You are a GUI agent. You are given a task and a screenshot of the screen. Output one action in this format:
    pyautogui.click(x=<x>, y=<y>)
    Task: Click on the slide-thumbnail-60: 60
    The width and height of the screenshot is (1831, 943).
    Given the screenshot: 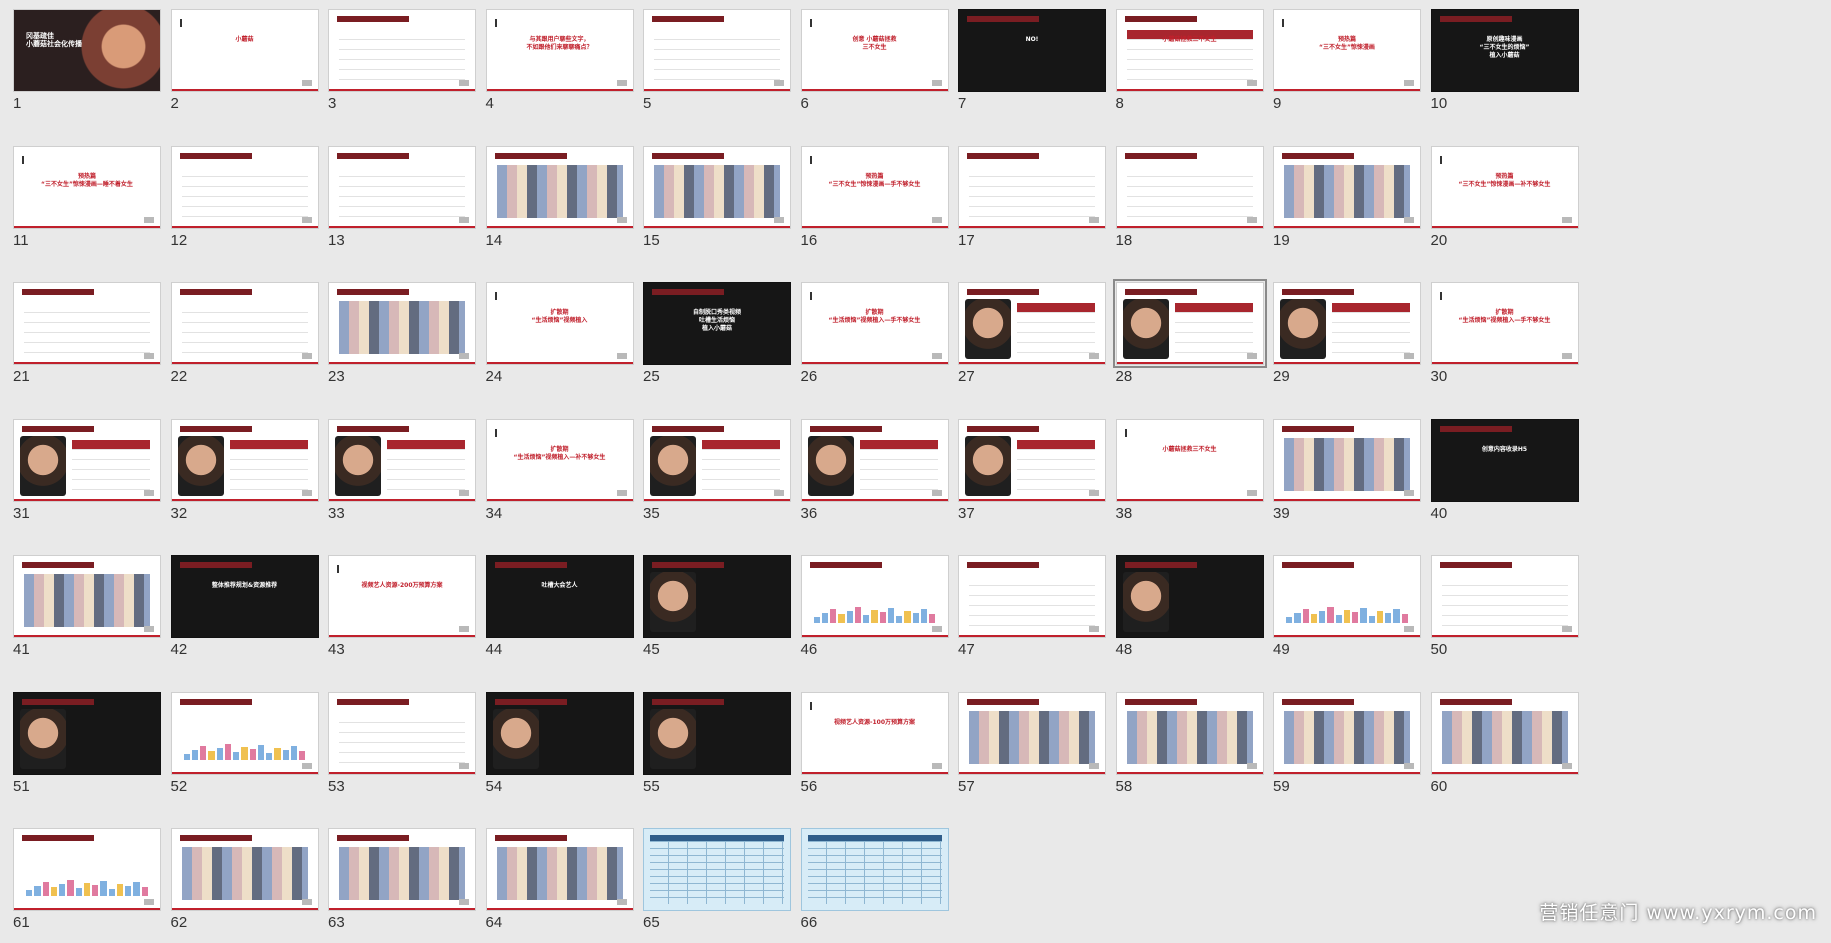 What is the action you would take?
    pyautogui.click(x=1505, y=745)
    